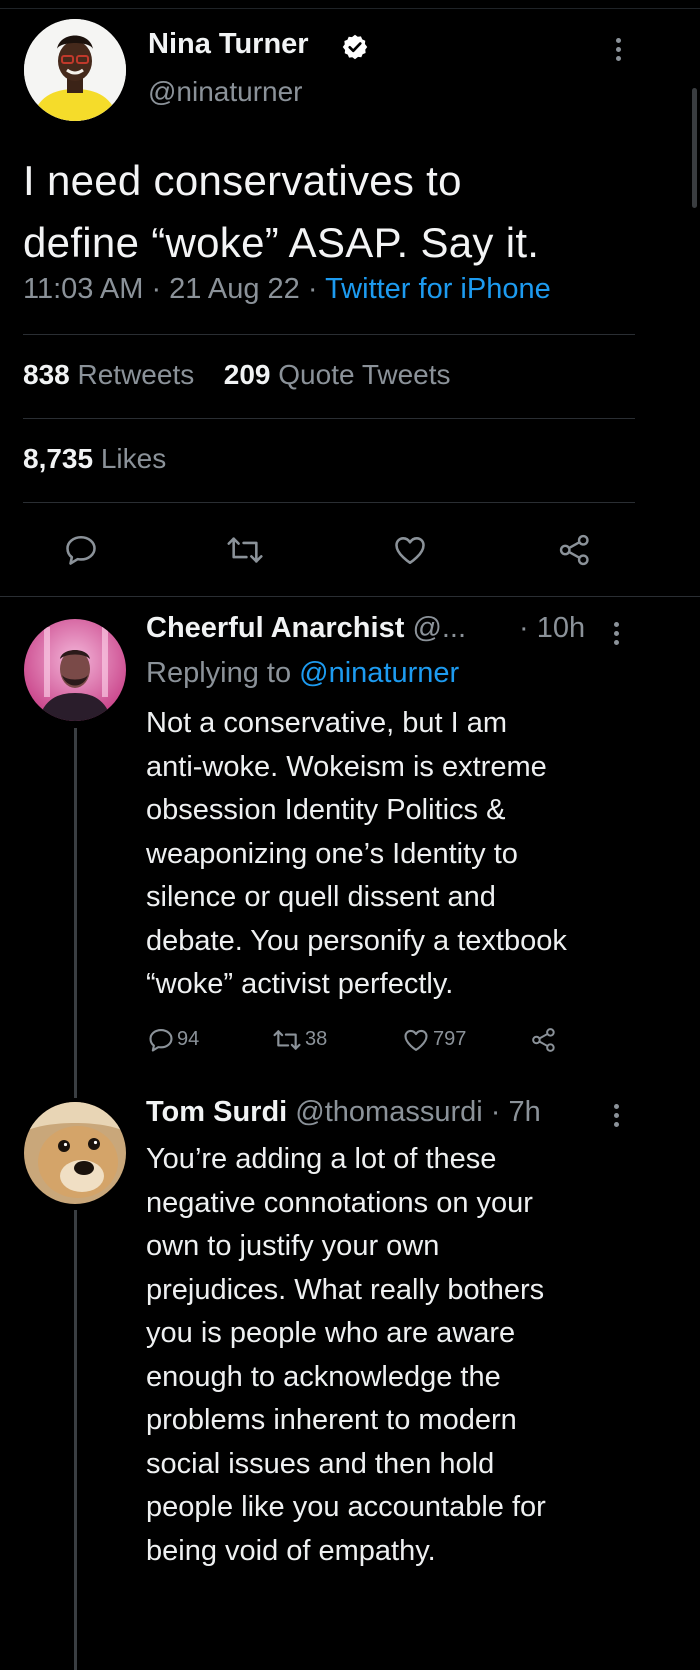  I want to click on likes-label: Likes, so click(133, 458).